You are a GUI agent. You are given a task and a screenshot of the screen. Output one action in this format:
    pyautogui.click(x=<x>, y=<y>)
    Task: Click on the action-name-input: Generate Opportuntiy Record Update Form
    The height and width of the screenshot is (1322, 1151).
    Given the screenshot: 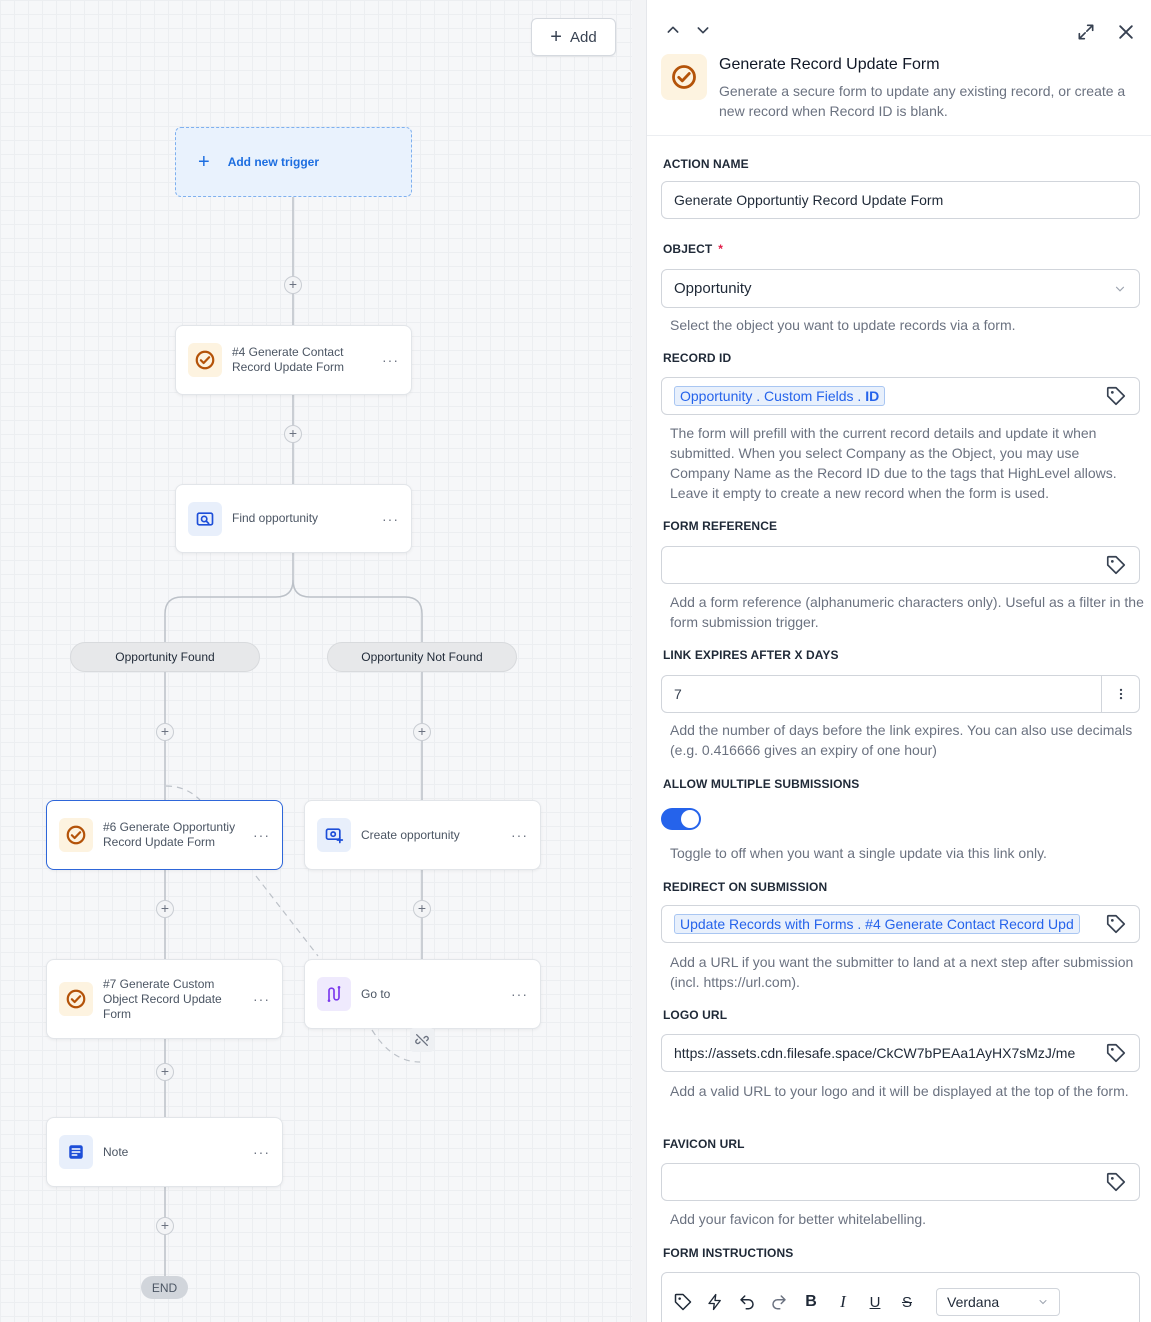 What is the action you would take?
    pyautogui.click(x=900, y=200)
    